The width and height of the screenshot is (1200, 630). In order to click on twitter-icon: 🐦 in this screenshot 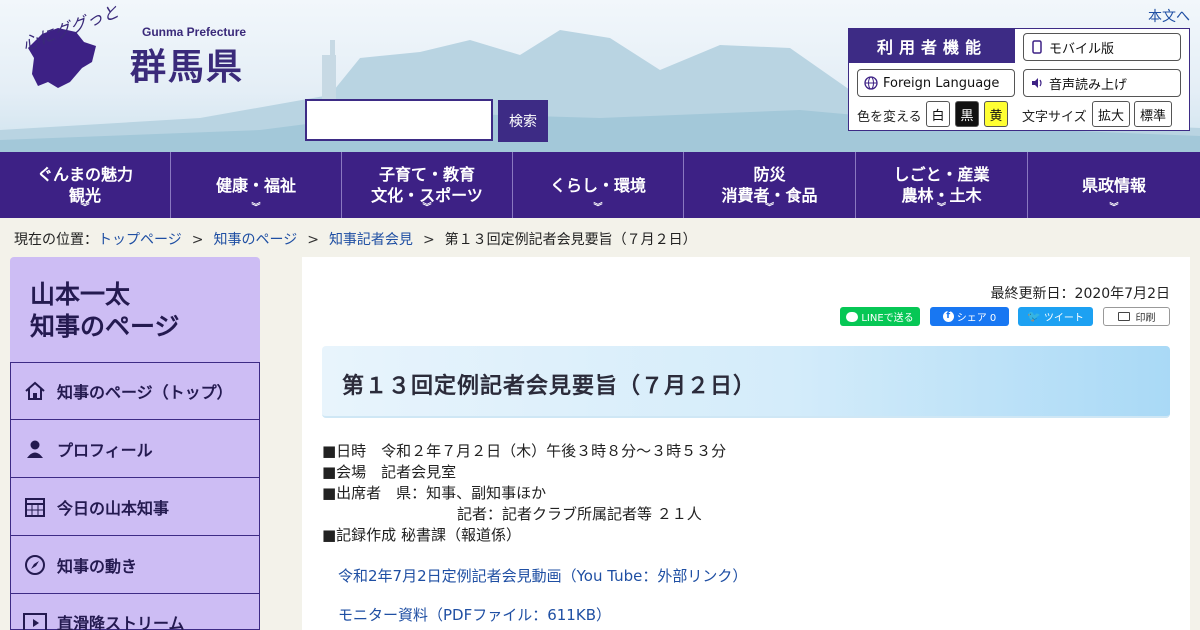, I will do `click(1034, 316)`.